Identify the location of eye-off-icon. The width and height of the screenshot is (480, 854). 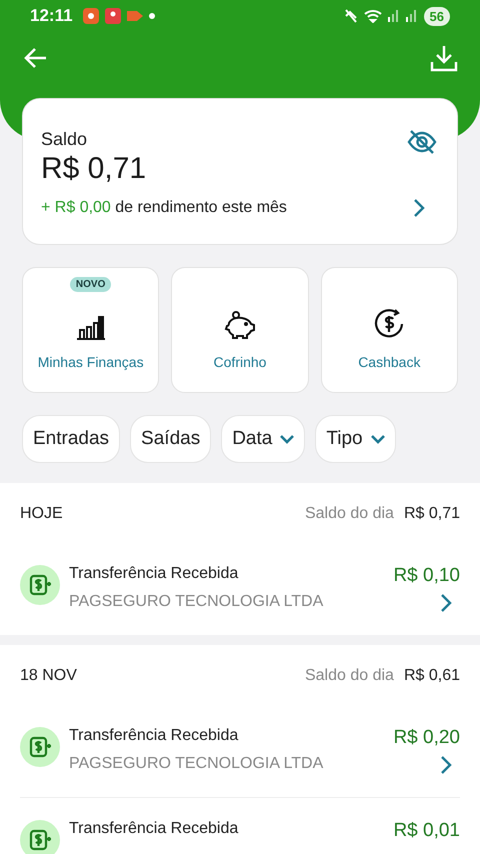
(422, 142).